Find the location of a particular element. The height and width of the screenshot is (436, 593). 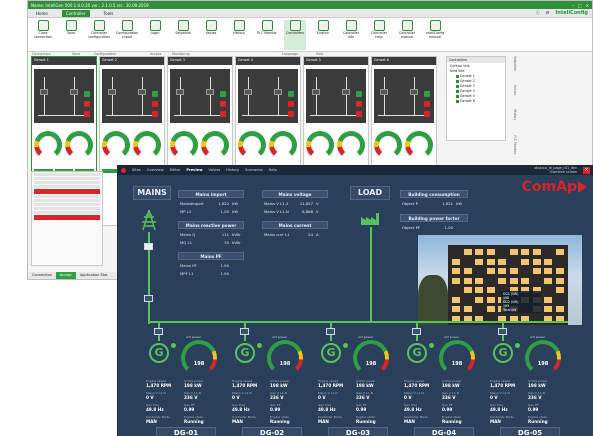

ribbon-button-9: Controllers is located at coordinates (295, 35).